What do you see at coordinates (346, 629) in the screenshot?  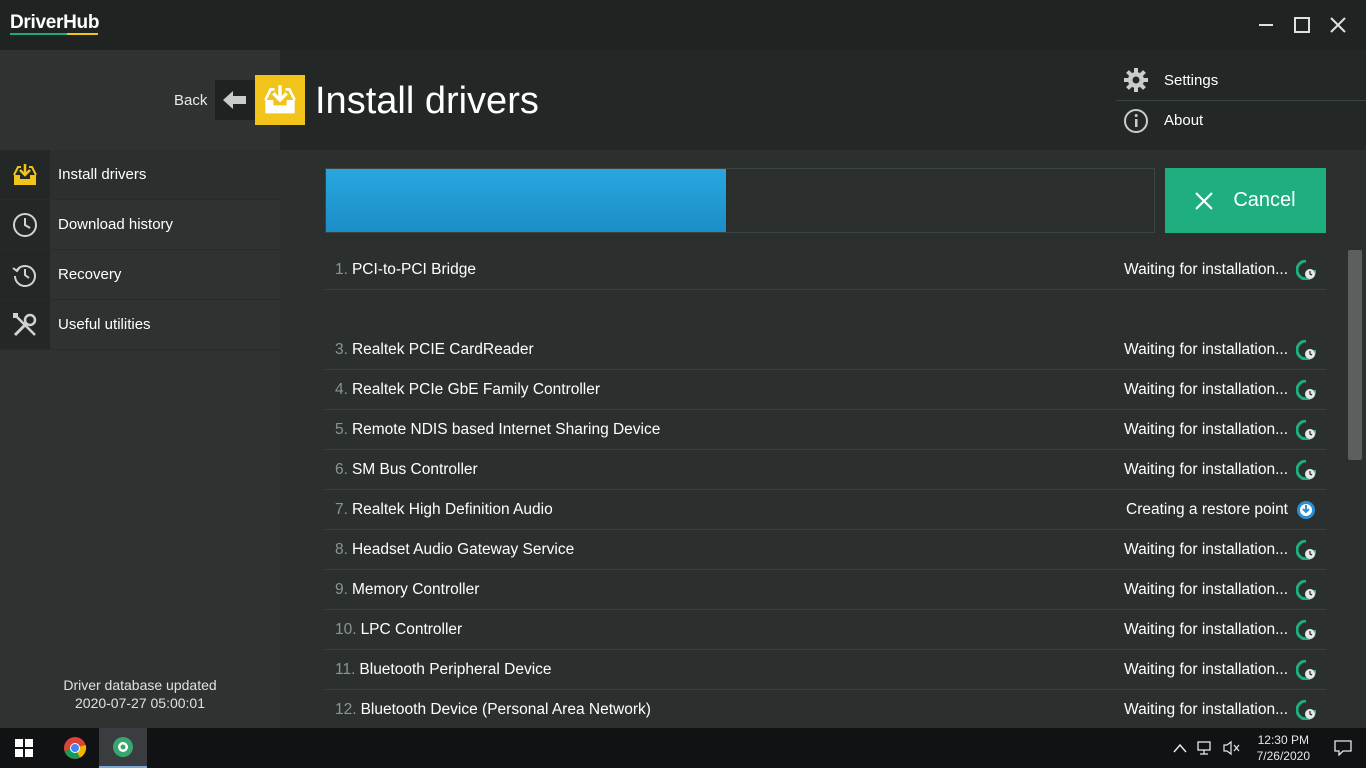 I see `row-number: 10.` at bounding box center [346, 629].